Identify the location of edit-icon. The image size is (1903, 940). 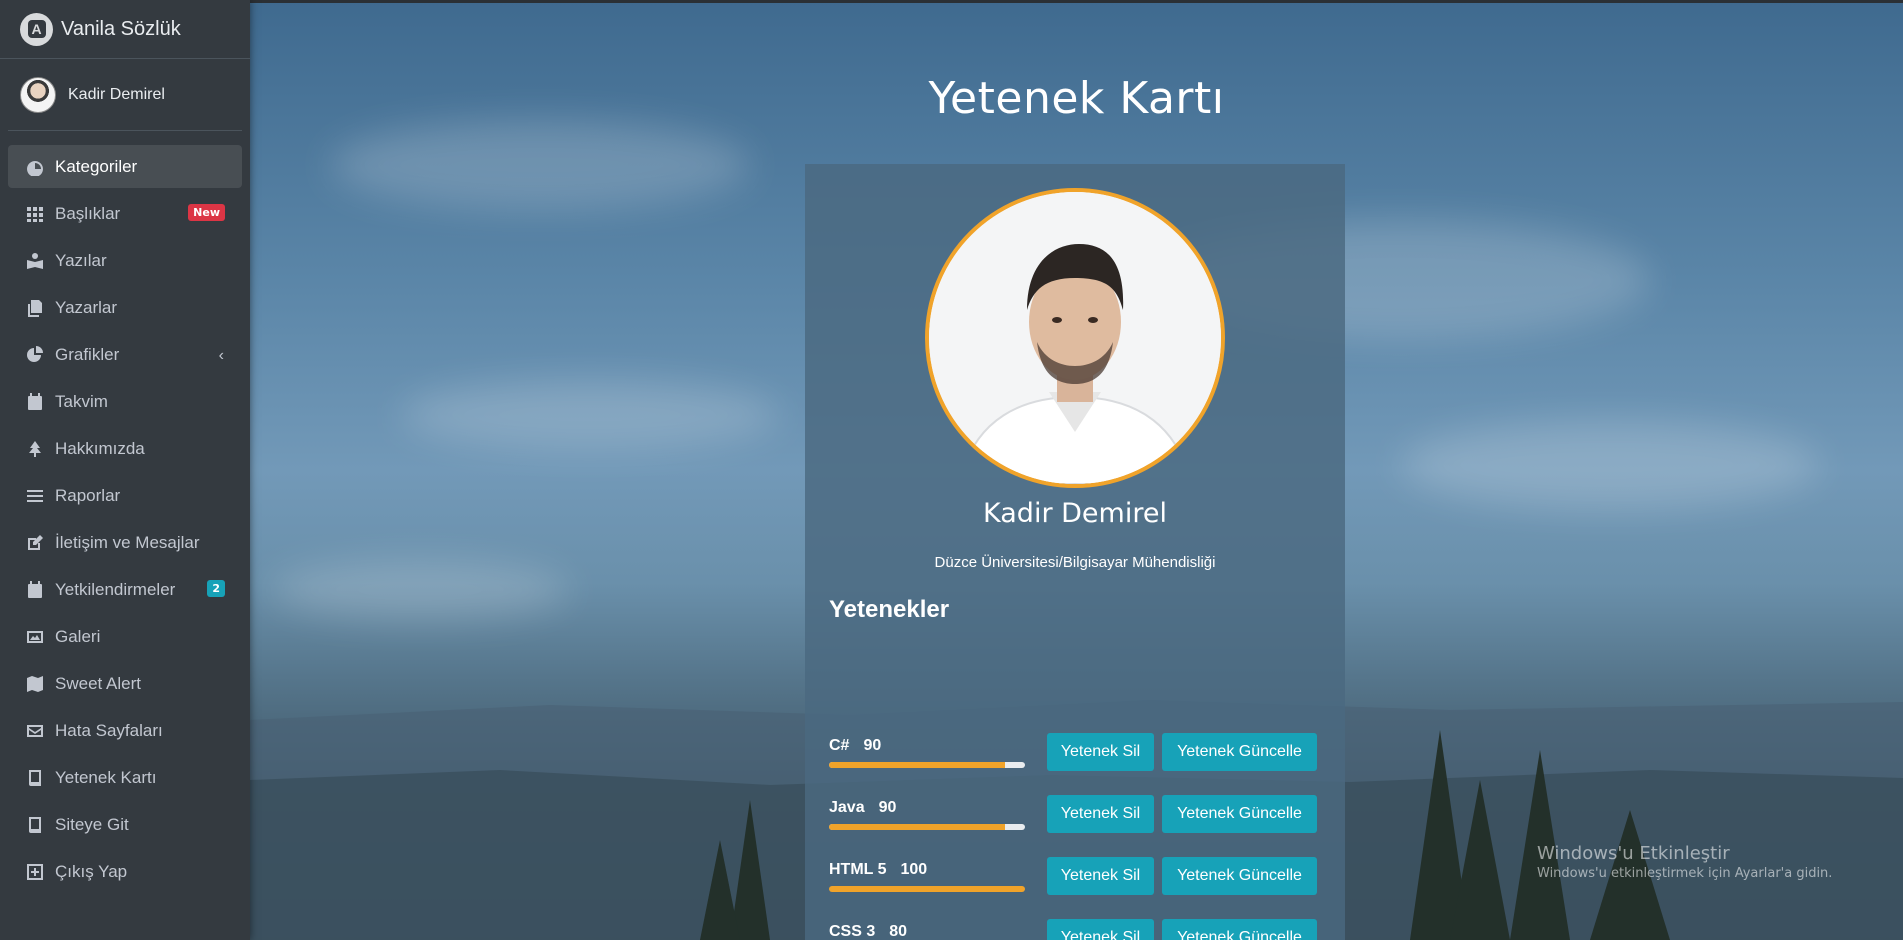
(35, 543).